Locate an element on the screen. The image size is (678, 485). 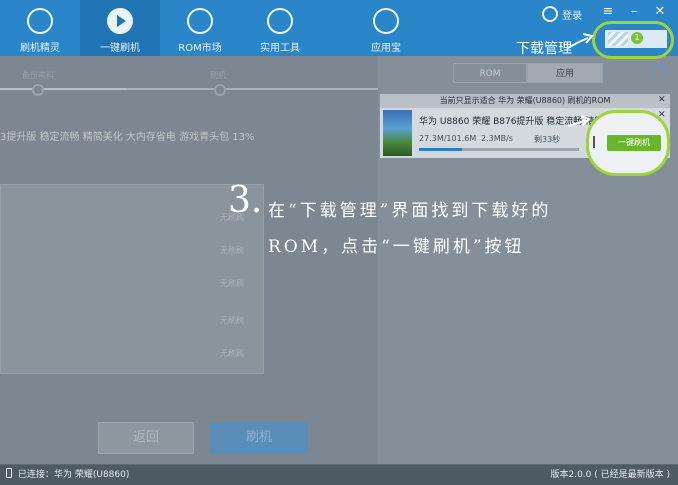
tab-rom: ROM is located at coordinates (490, 73).